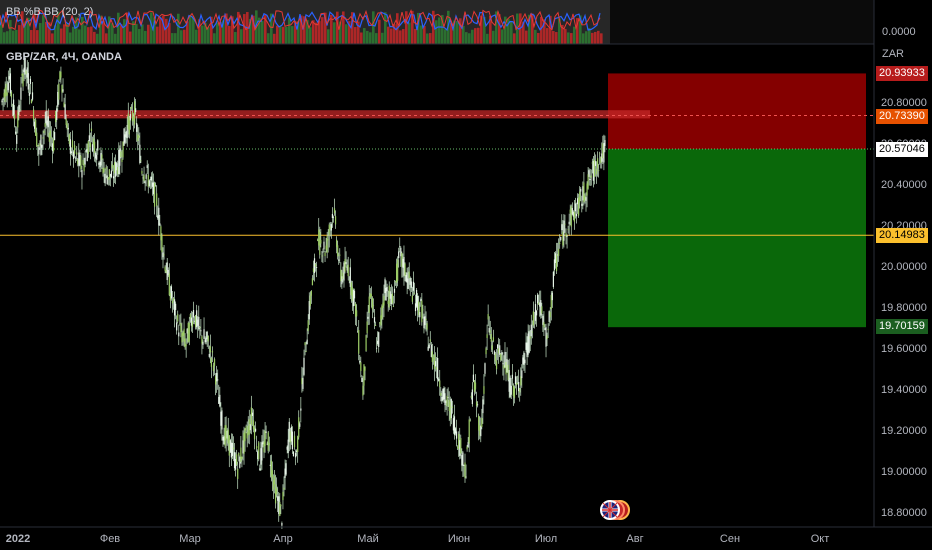 The height and width of the screenshot is (550, 932). Describe the element at coordinates (437, 22) in the screenshot. I see `indicator-pane` at that location.